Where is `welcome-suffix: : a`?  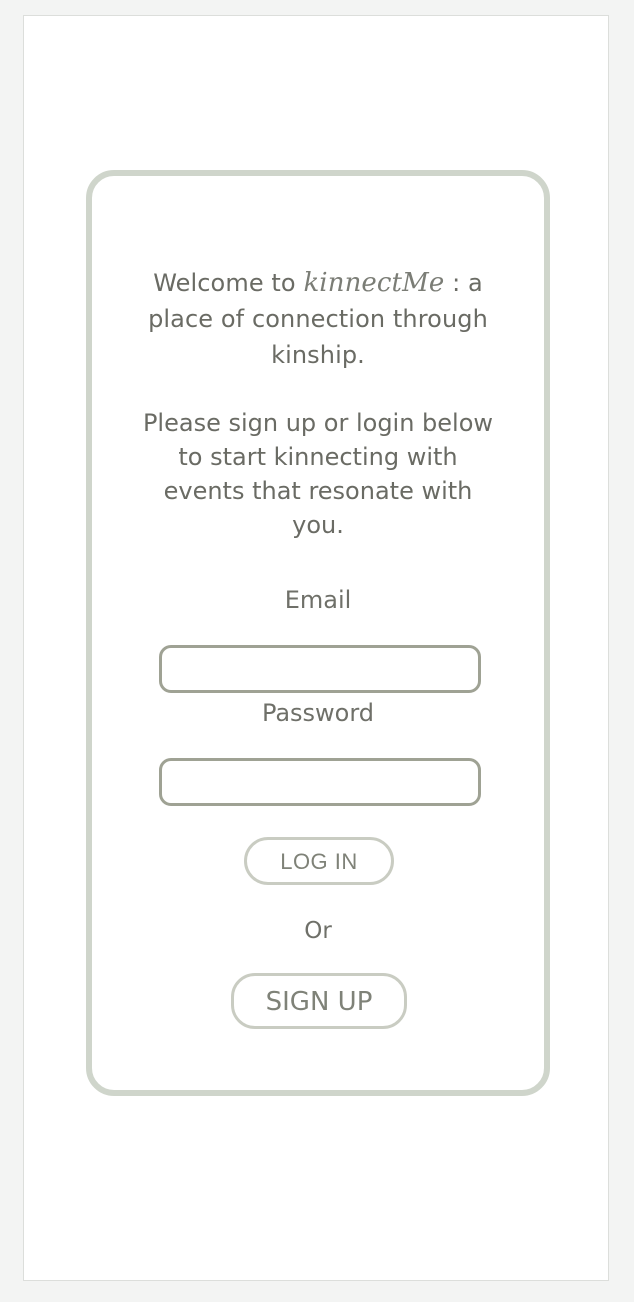 welcome-suffix: : a is located at coordinates (467, 283).